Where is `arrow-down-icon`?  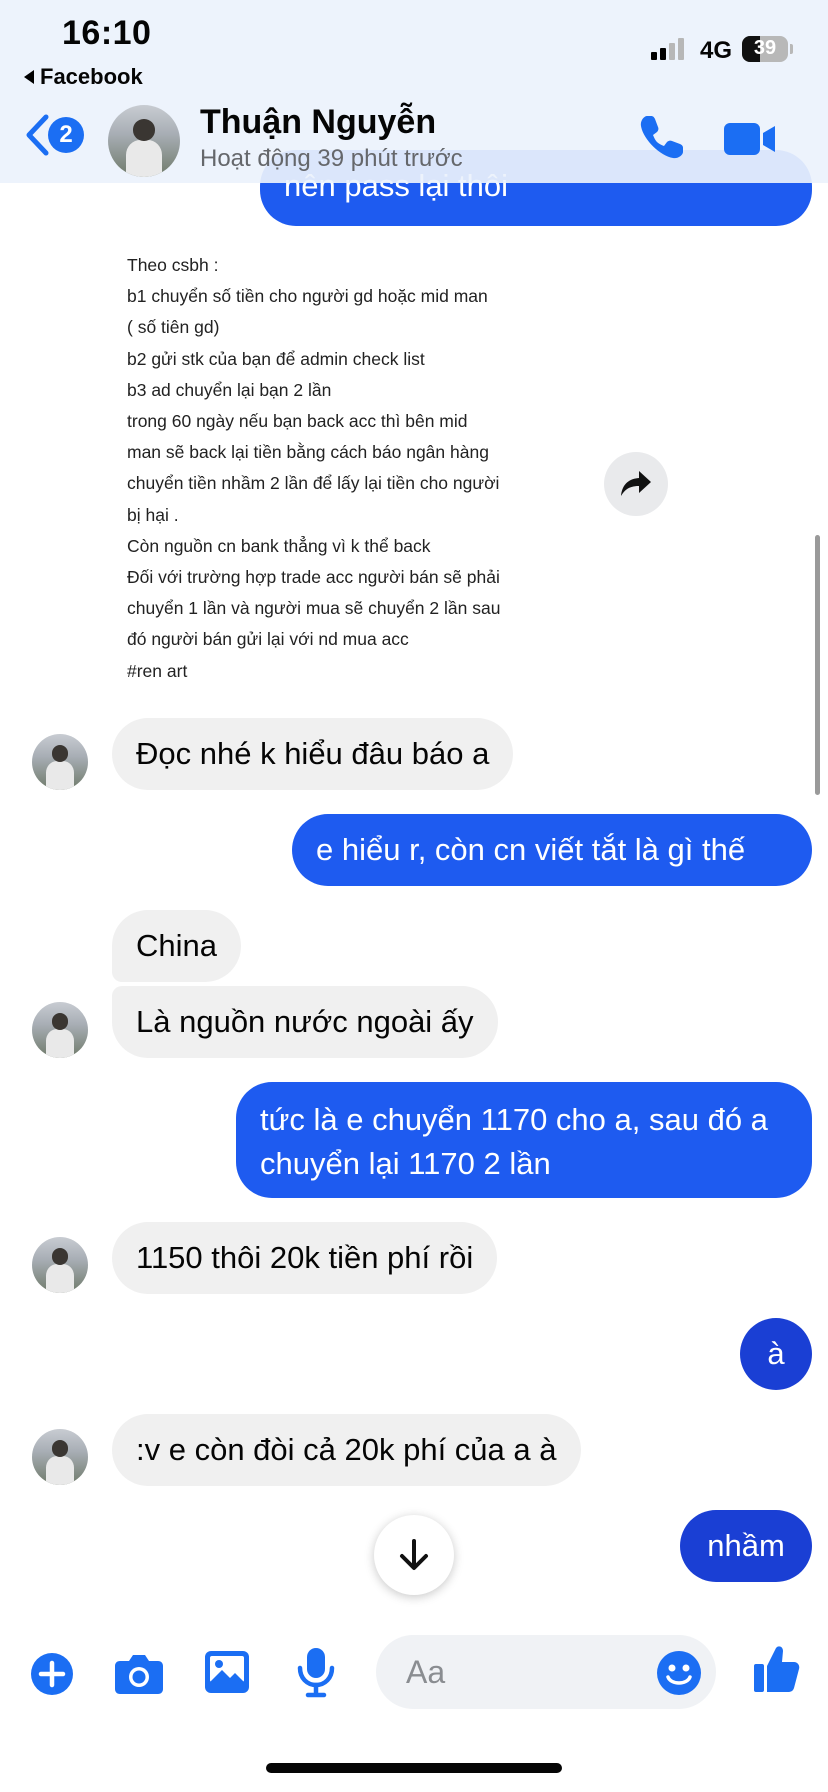 arrow-down-icon is located at coordinates (414, 1554).